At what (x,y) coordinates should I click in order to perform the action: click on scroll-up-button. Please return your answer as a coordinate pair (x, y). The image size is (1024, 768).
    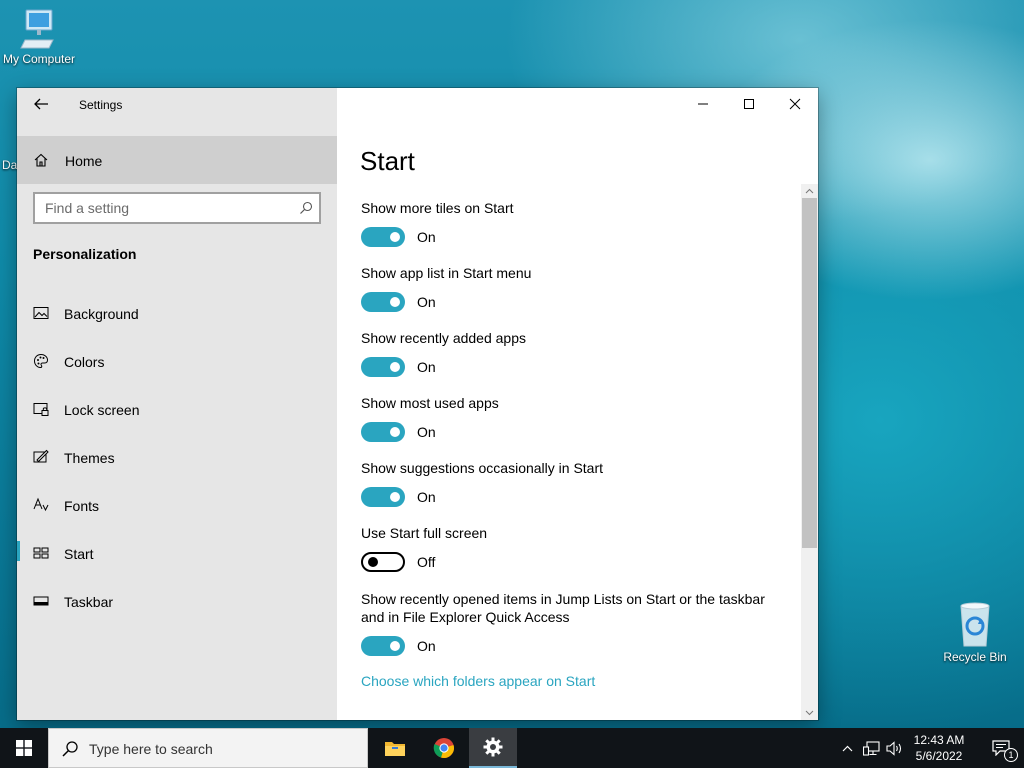
    Looking at the image, I should click on (809, 191).